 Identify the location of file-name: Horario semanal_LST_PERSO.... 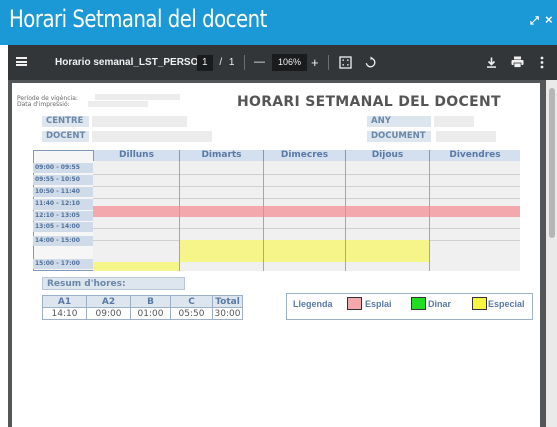
(131, 62).